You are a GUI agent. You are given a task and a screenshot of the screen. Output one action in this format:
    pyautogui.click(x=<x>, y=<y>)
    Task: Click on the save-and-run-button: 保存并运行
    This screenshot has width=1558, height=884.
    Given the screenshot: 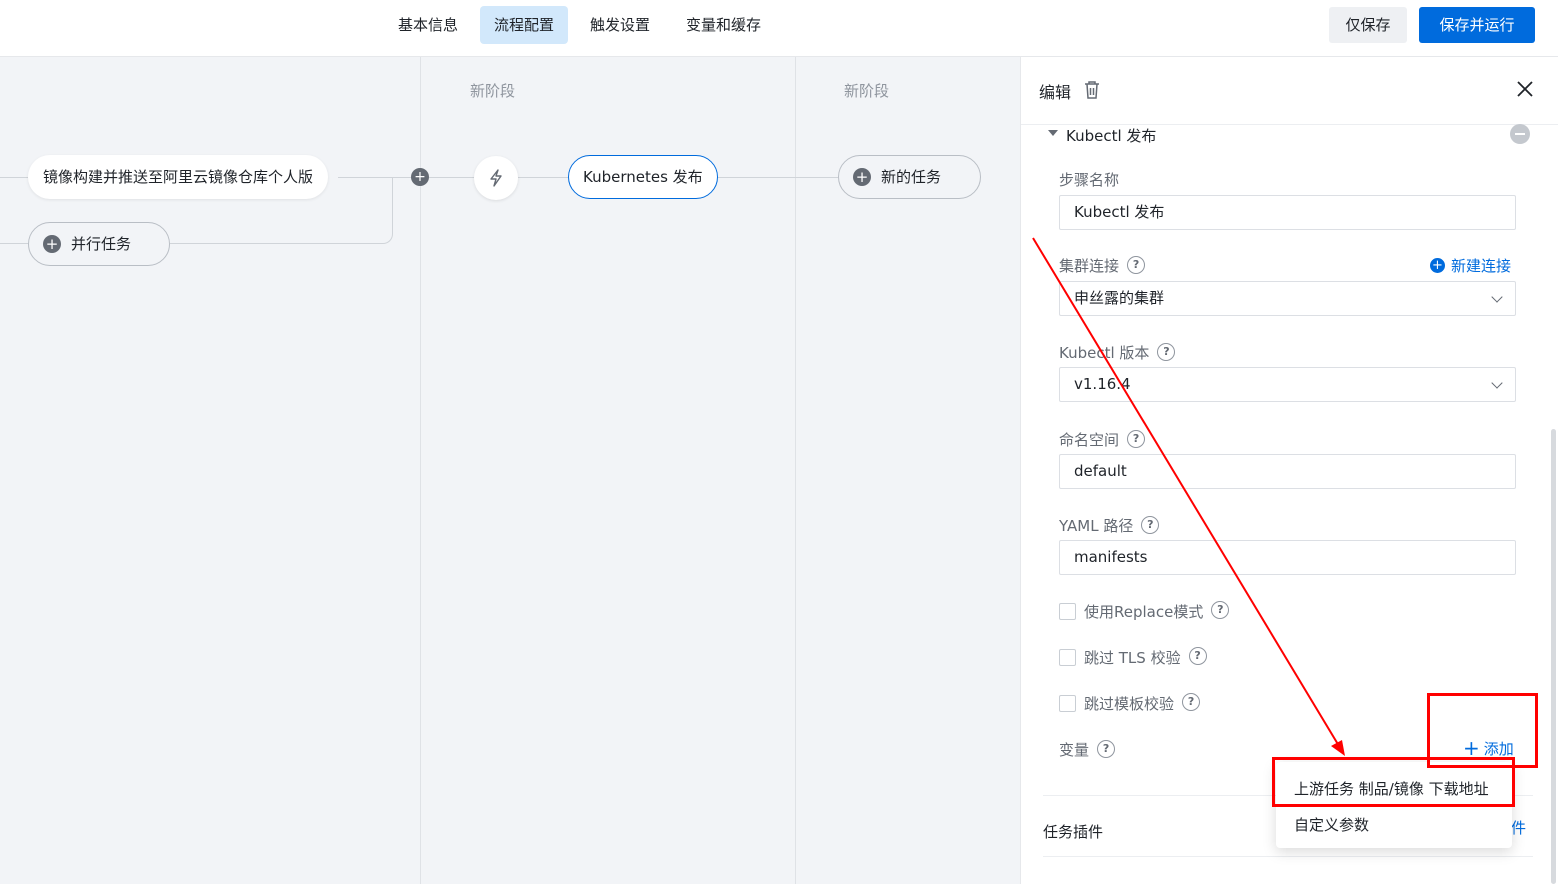 What is the action you would take?
    pyautogui.click(x=1477, y=25)
    